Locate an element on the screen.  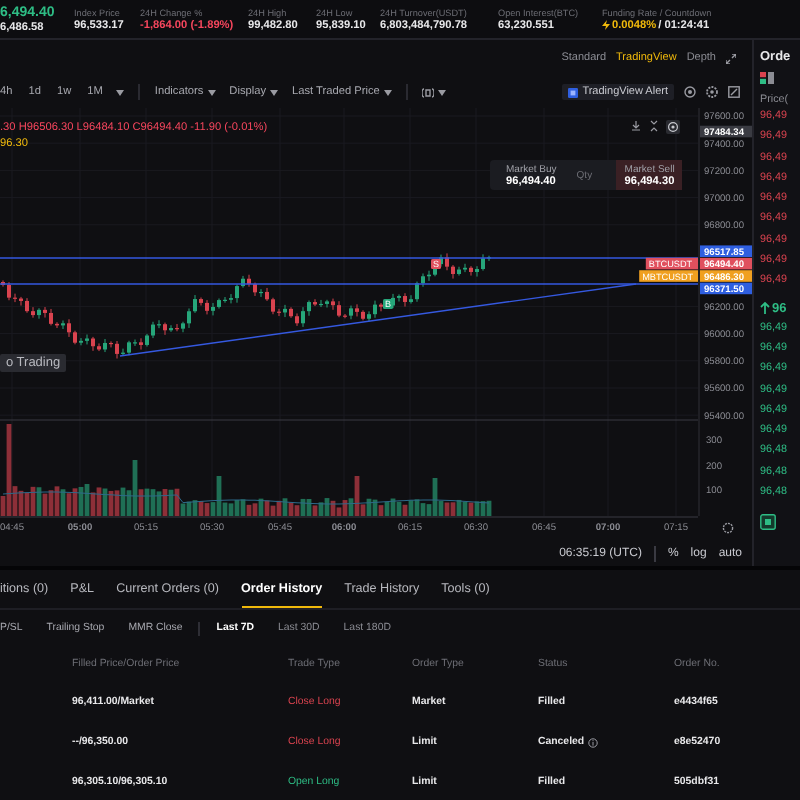
expand-icon is located at coordinates (731, 58).